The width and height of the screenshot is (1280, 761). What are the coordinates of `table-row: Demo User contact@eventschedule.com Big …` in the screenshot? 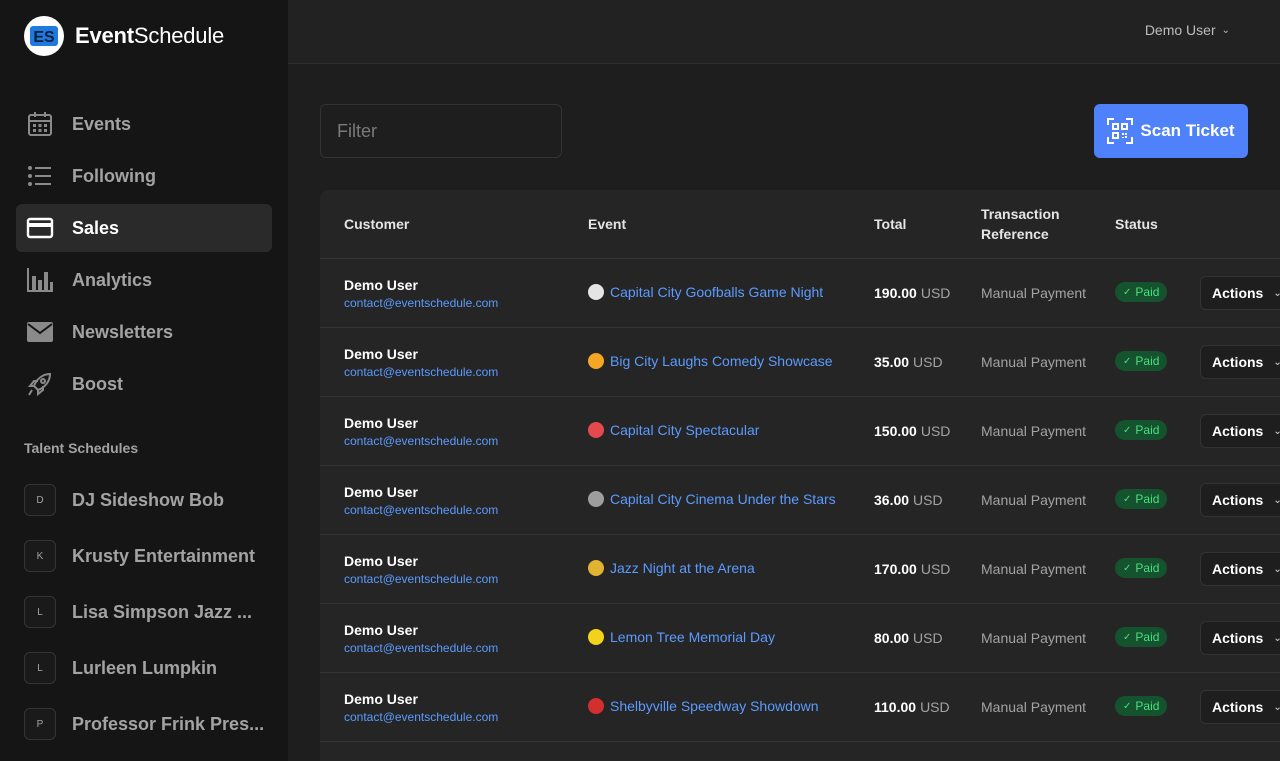 It's located at (800, 362).